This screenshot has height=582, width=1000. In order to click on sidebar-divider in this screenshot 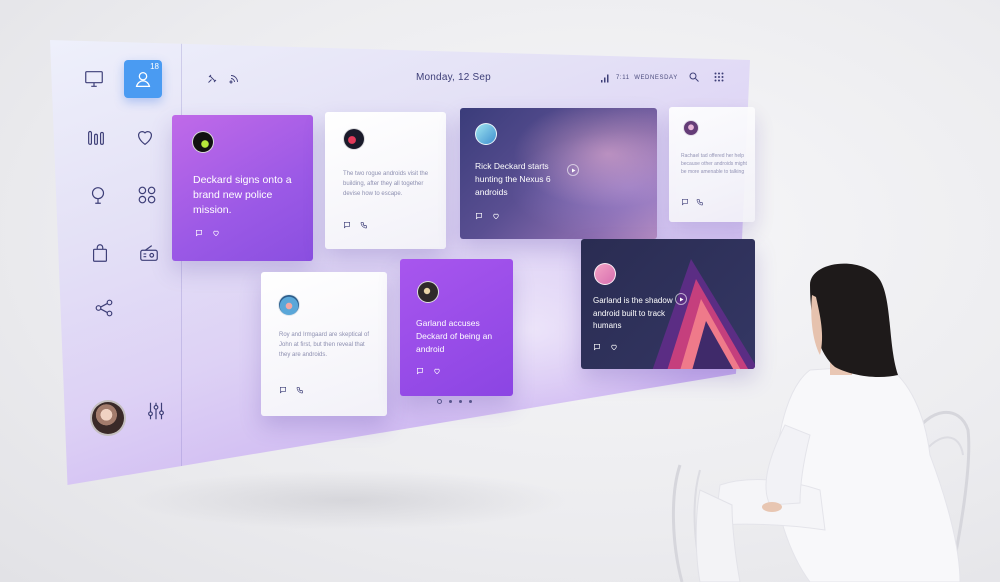, I will do `click(181, 262)`.